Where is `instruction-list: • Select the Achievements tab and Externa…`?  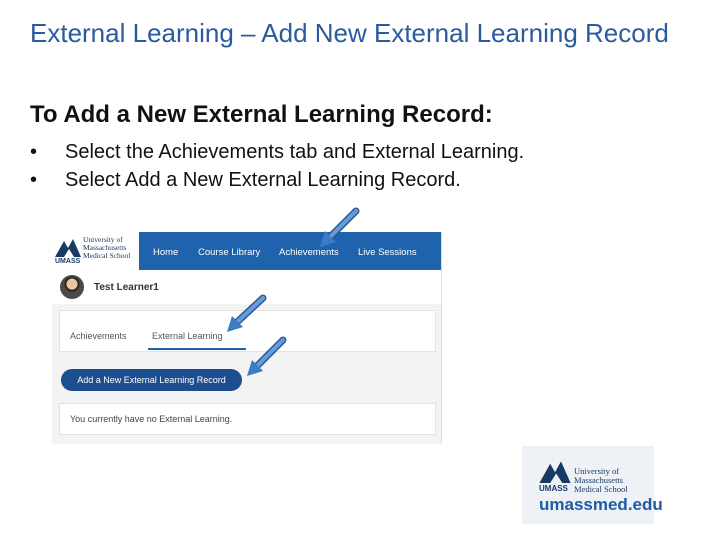 instruction-list: • Select the Achievements tab and Externa… is located at coordinates (277, 166).